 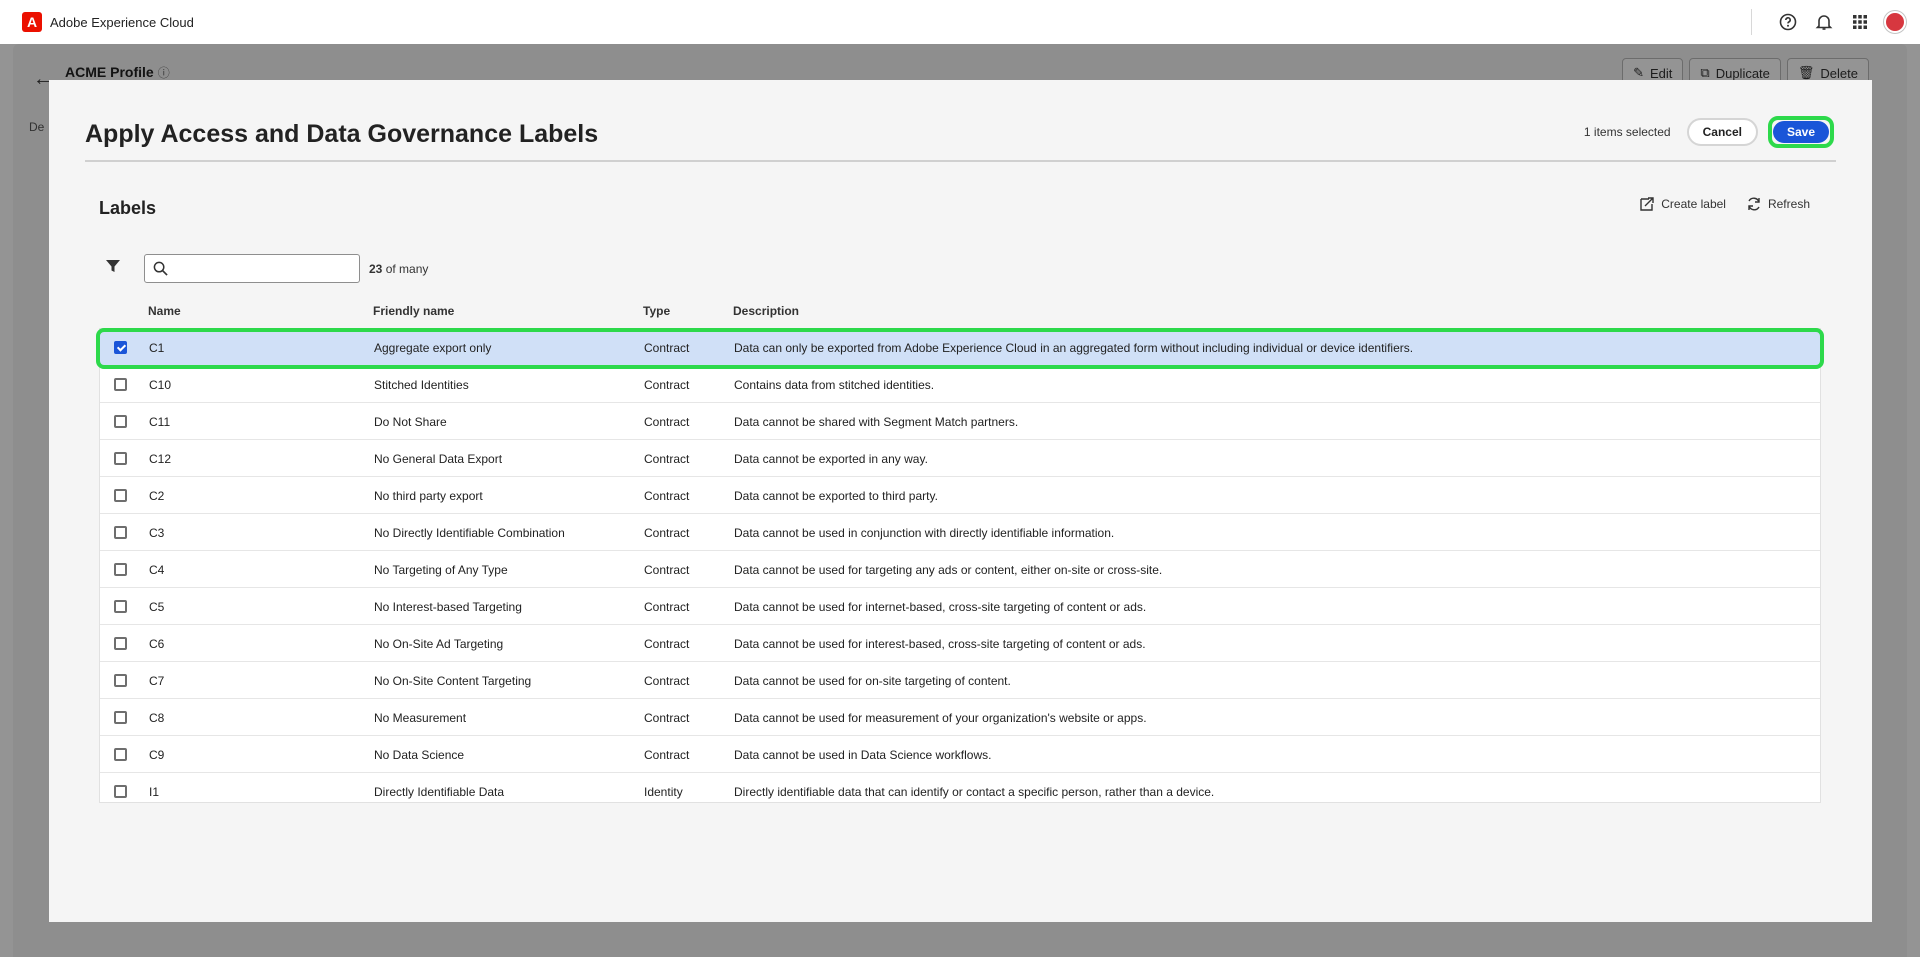 What do you see at coordinates (421, 385) in the screenshot?
I see `cell-friendly-name: Stitched Identities` at bounding box center [421, 385].